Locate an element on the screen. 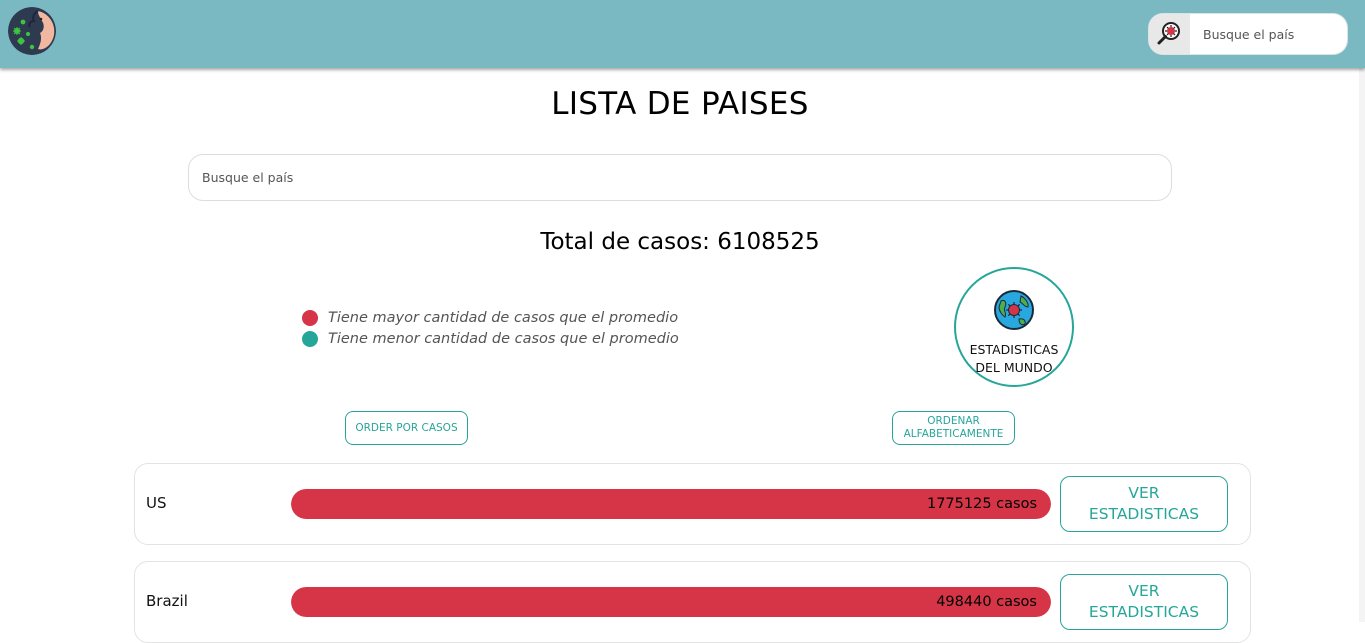 The height and width of the screenshot is (643, 1365). page-scrollbar is located at coordinates (1362, 345).